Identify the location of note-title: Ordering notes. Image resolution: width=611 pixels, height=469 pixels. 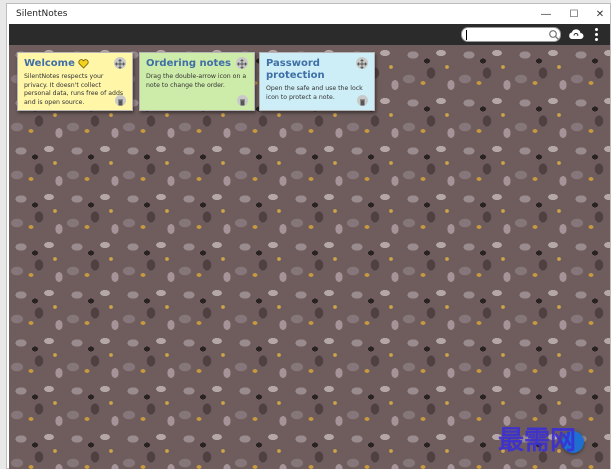
(188, 63).